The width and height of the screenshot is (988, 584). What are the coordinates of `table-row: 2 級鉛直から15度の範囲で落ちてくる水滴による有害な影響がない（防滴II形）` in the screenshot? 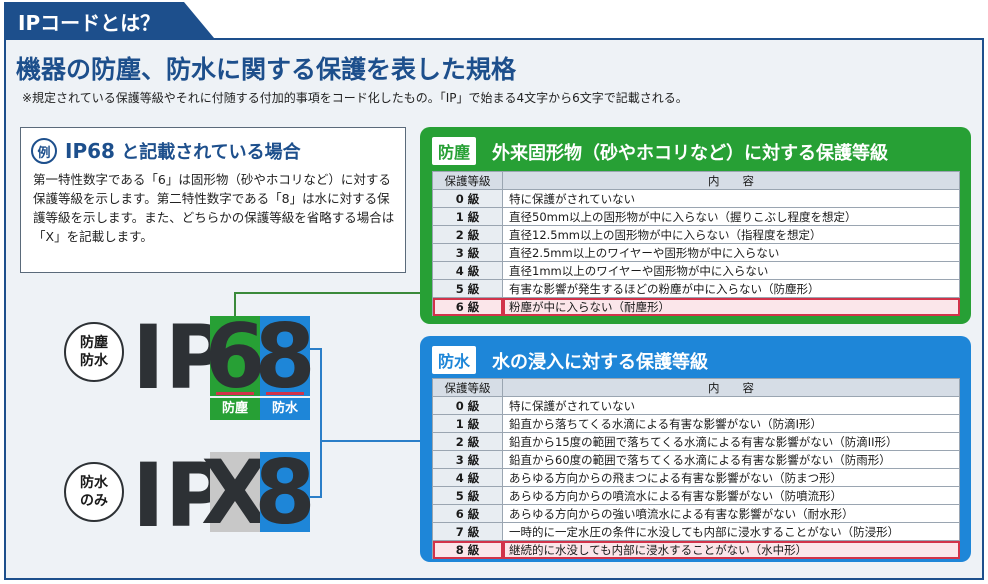 It's located at (696, 441).